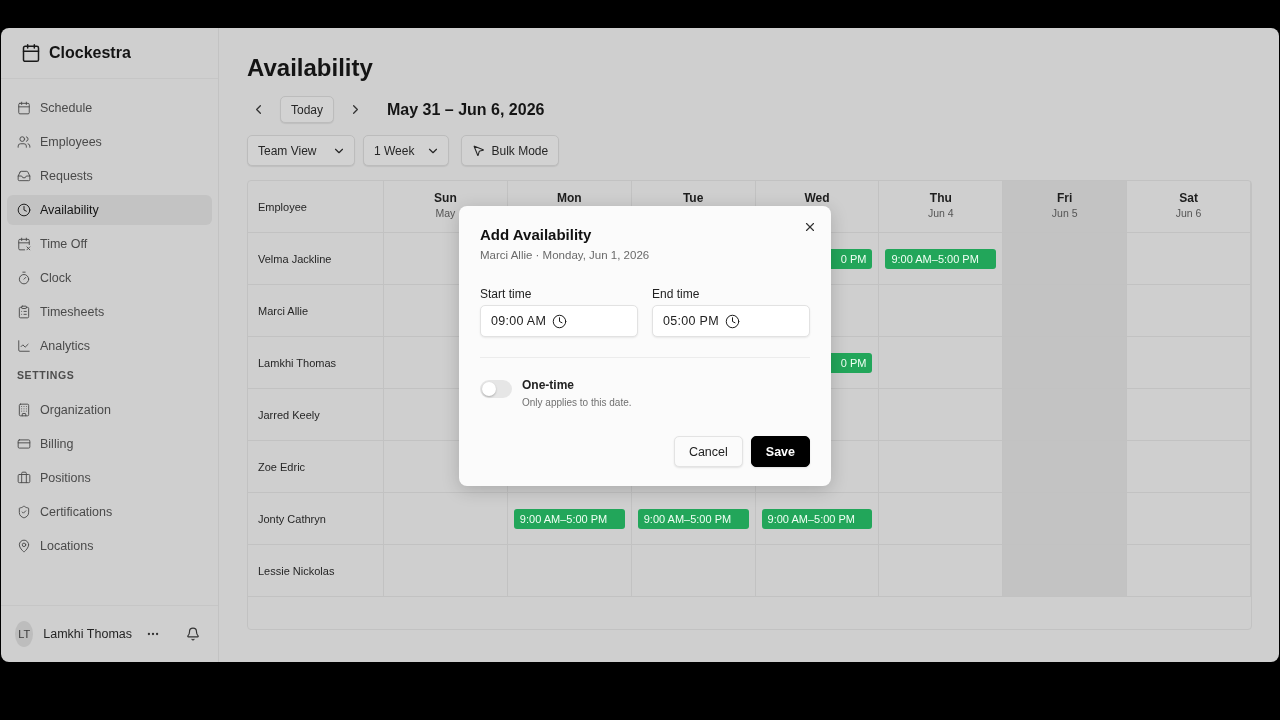  Describe the element at coordinates (283, 310) in the screenshot. I see `employee-name: Marci Allie` at that location.